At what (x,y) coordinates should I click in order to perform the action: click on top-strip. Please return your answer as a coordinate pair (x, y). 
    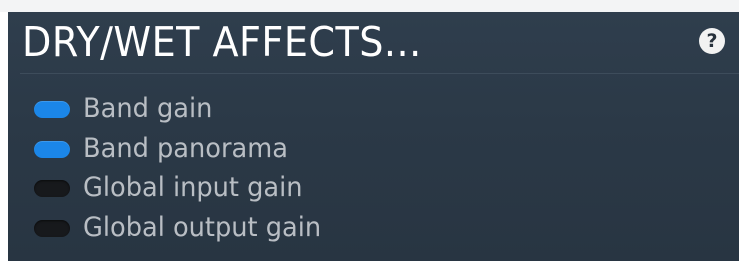
    Looking at the image, I should click on (369, 6).